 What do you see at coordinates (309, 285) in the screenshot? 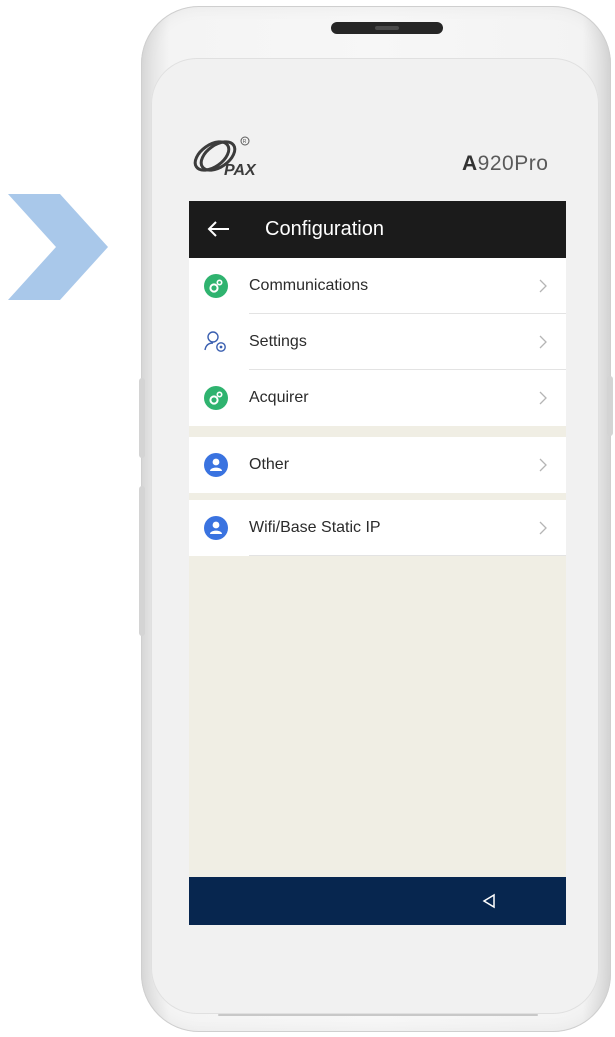
I see `menu-item-label: Communications` at bounding box center [309, 285].